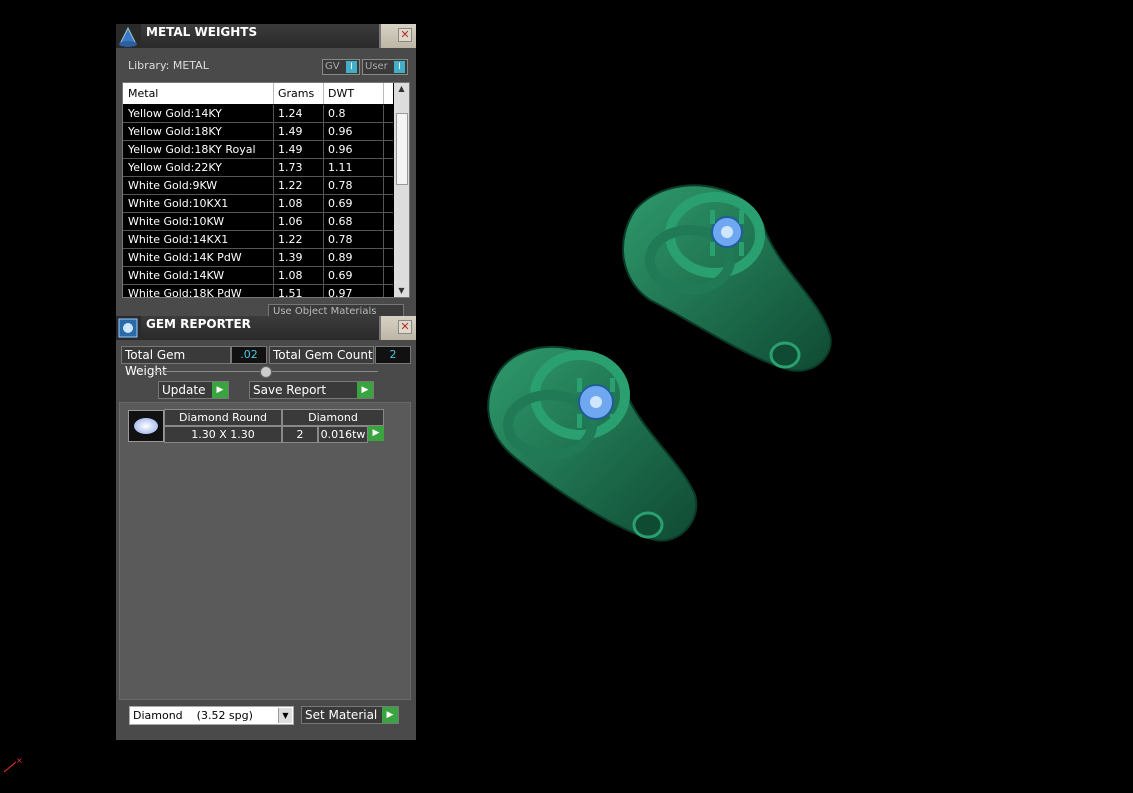  I want to click on metal-weights-titlebar: METAL WEIGHTS ✕, so click(266, 36).